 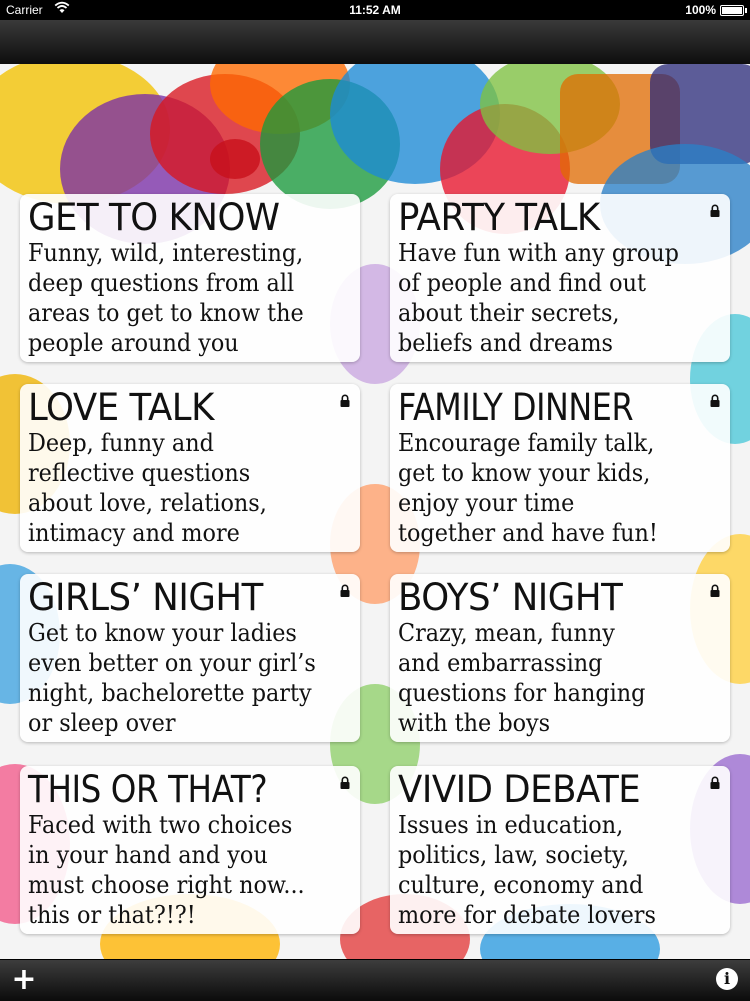 I want to click on add-button: +, so click(x=24, y=980).